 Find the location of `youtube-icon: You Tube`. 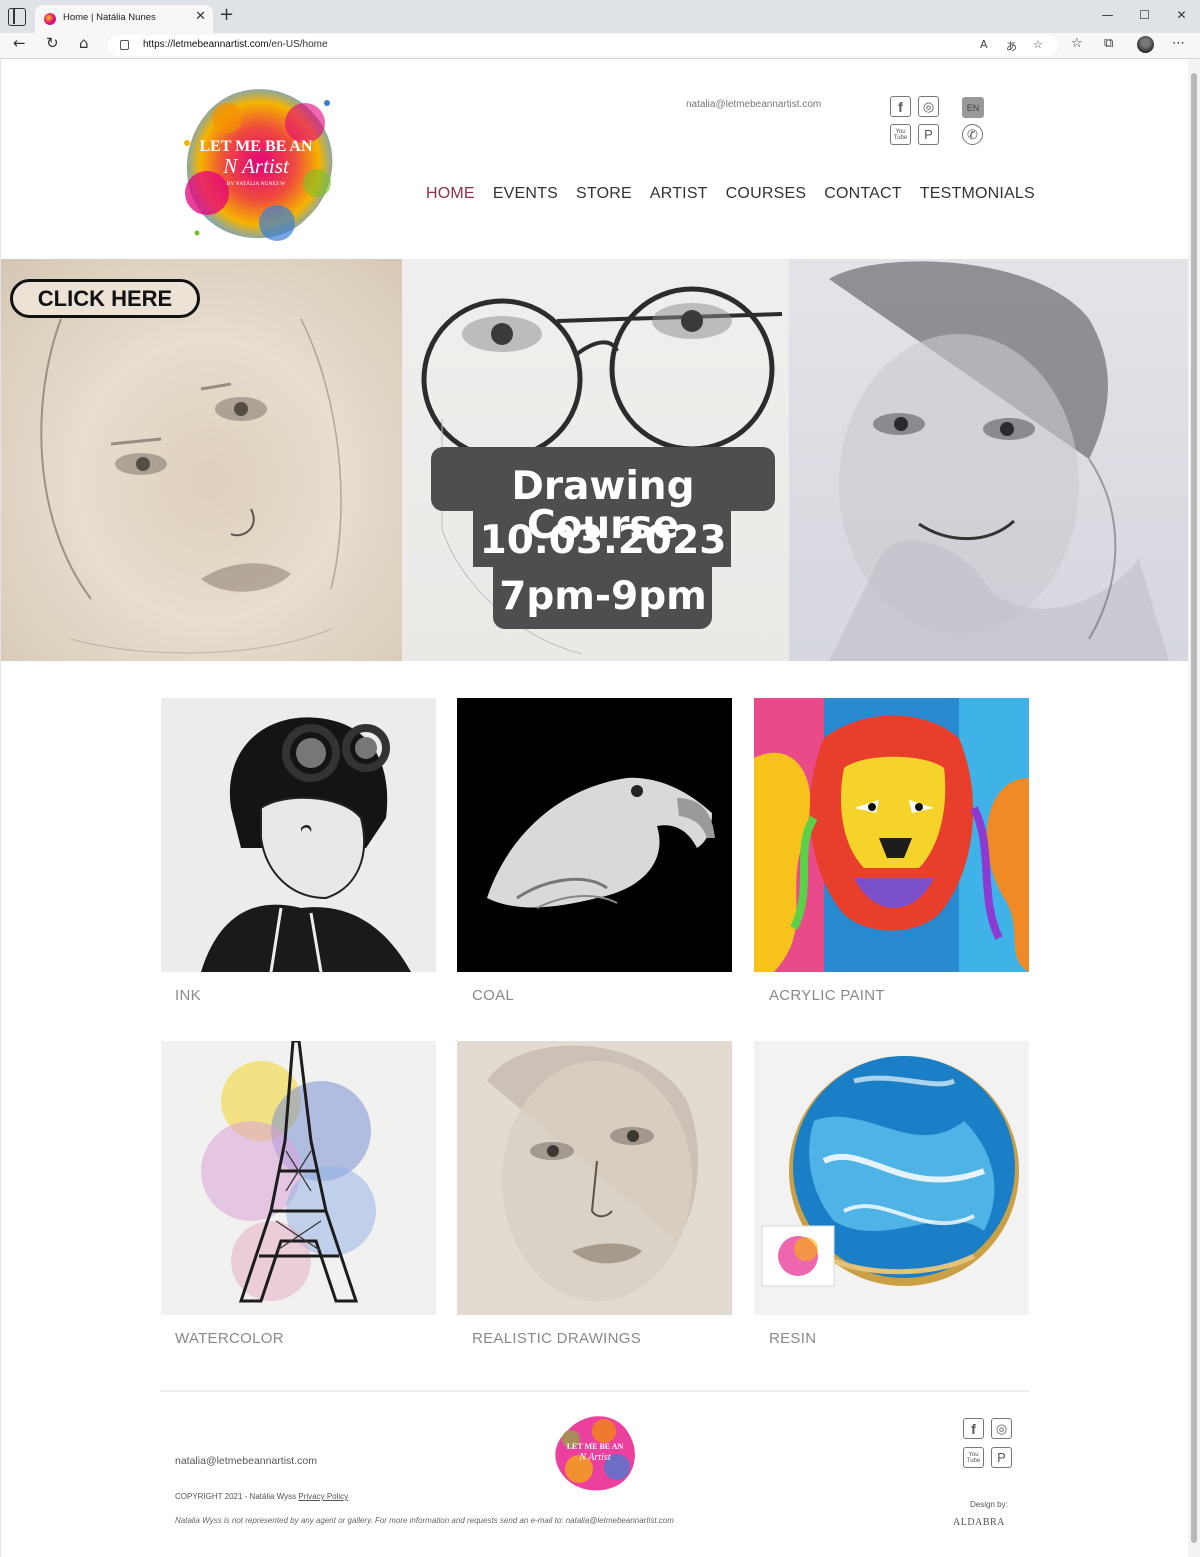

youtube-icon: You Tube is located at coordinates (900, 134).